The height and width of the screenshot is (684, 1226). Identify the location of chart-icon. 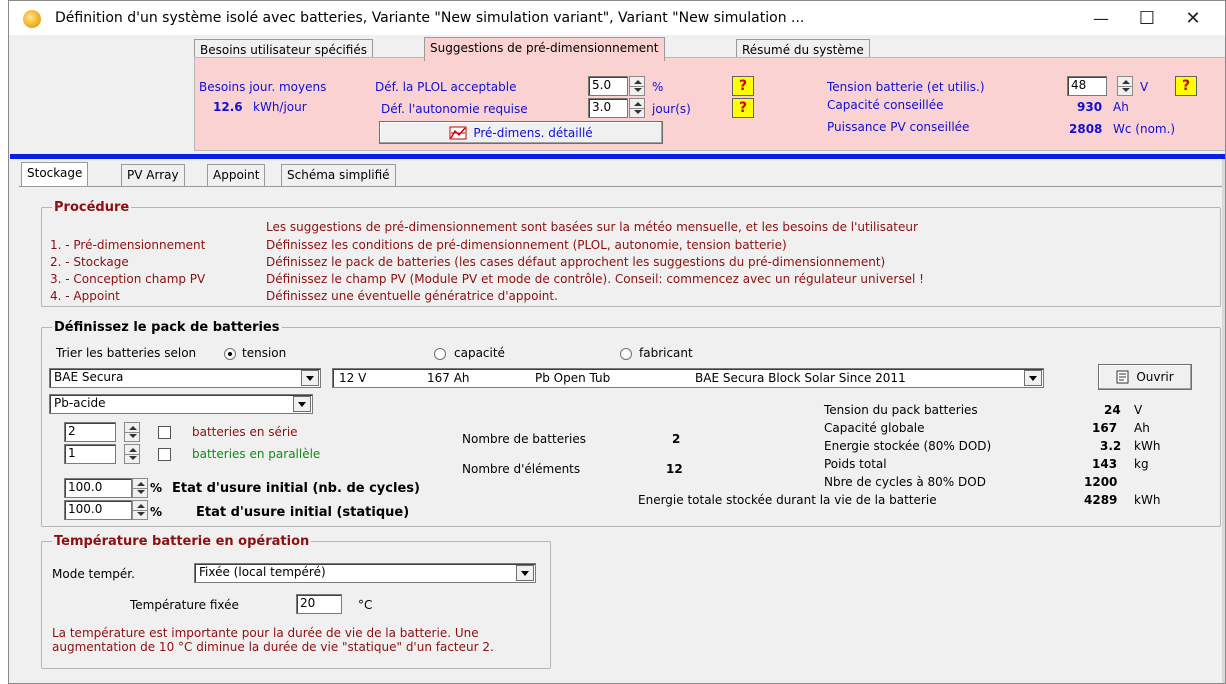
(458, 132).